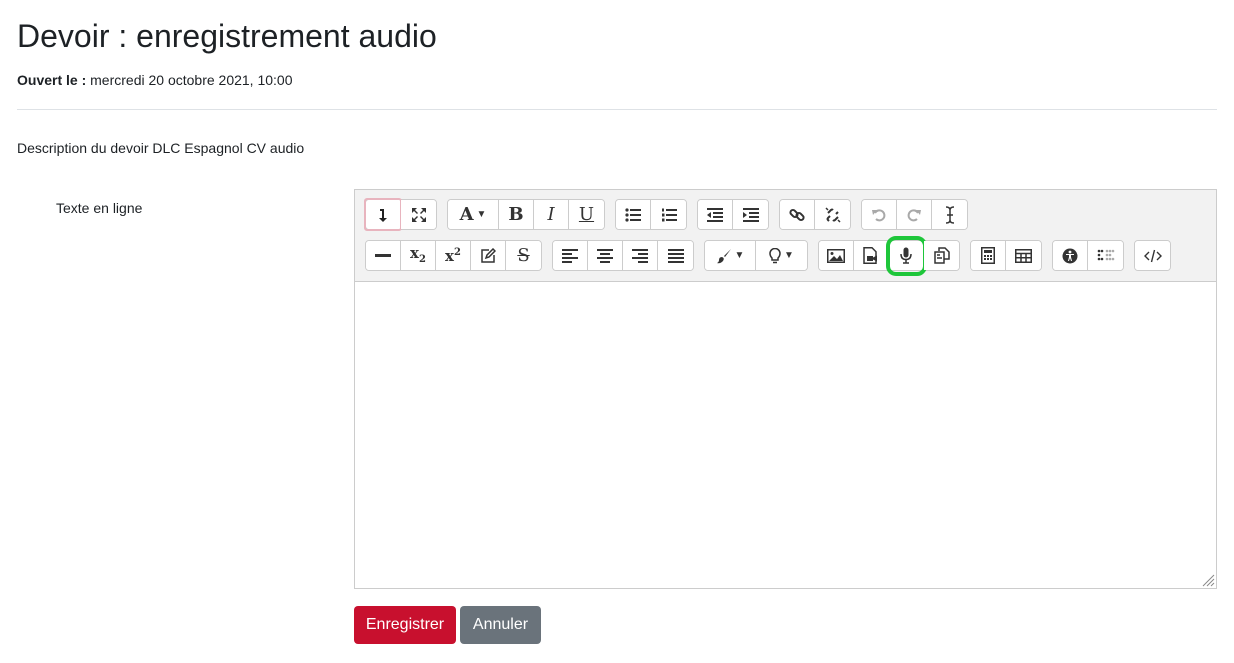 The image size is (1234, 663). I want to click on toolbar-row-1: A ▼ B I U, so click(671, 214).